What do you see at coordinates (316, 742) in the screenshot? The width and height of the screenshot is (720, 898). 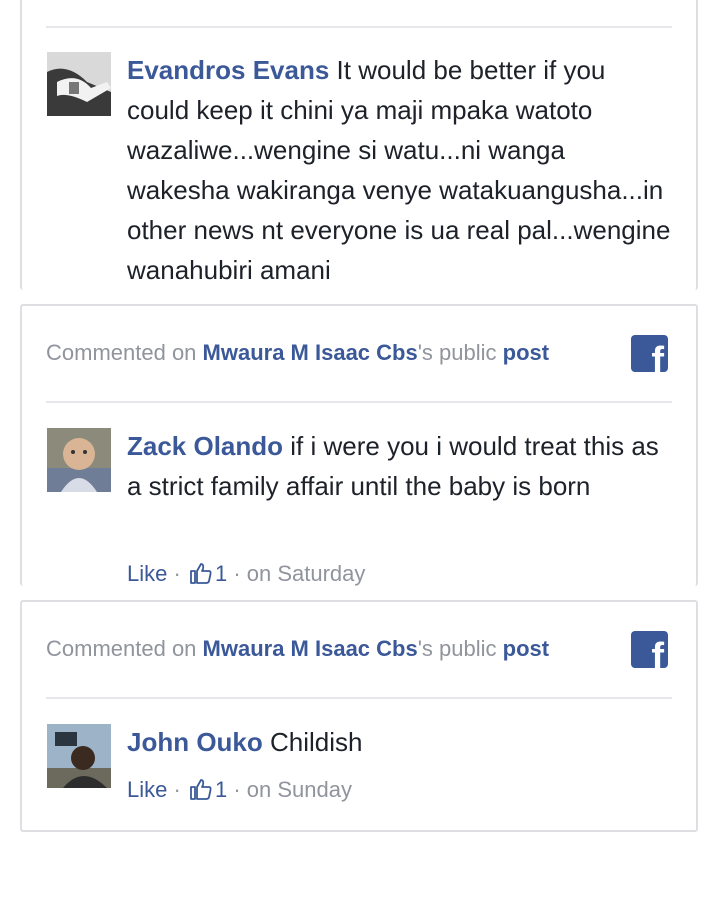 I see `comment-body: Childish` at bounding box center [316, 742].